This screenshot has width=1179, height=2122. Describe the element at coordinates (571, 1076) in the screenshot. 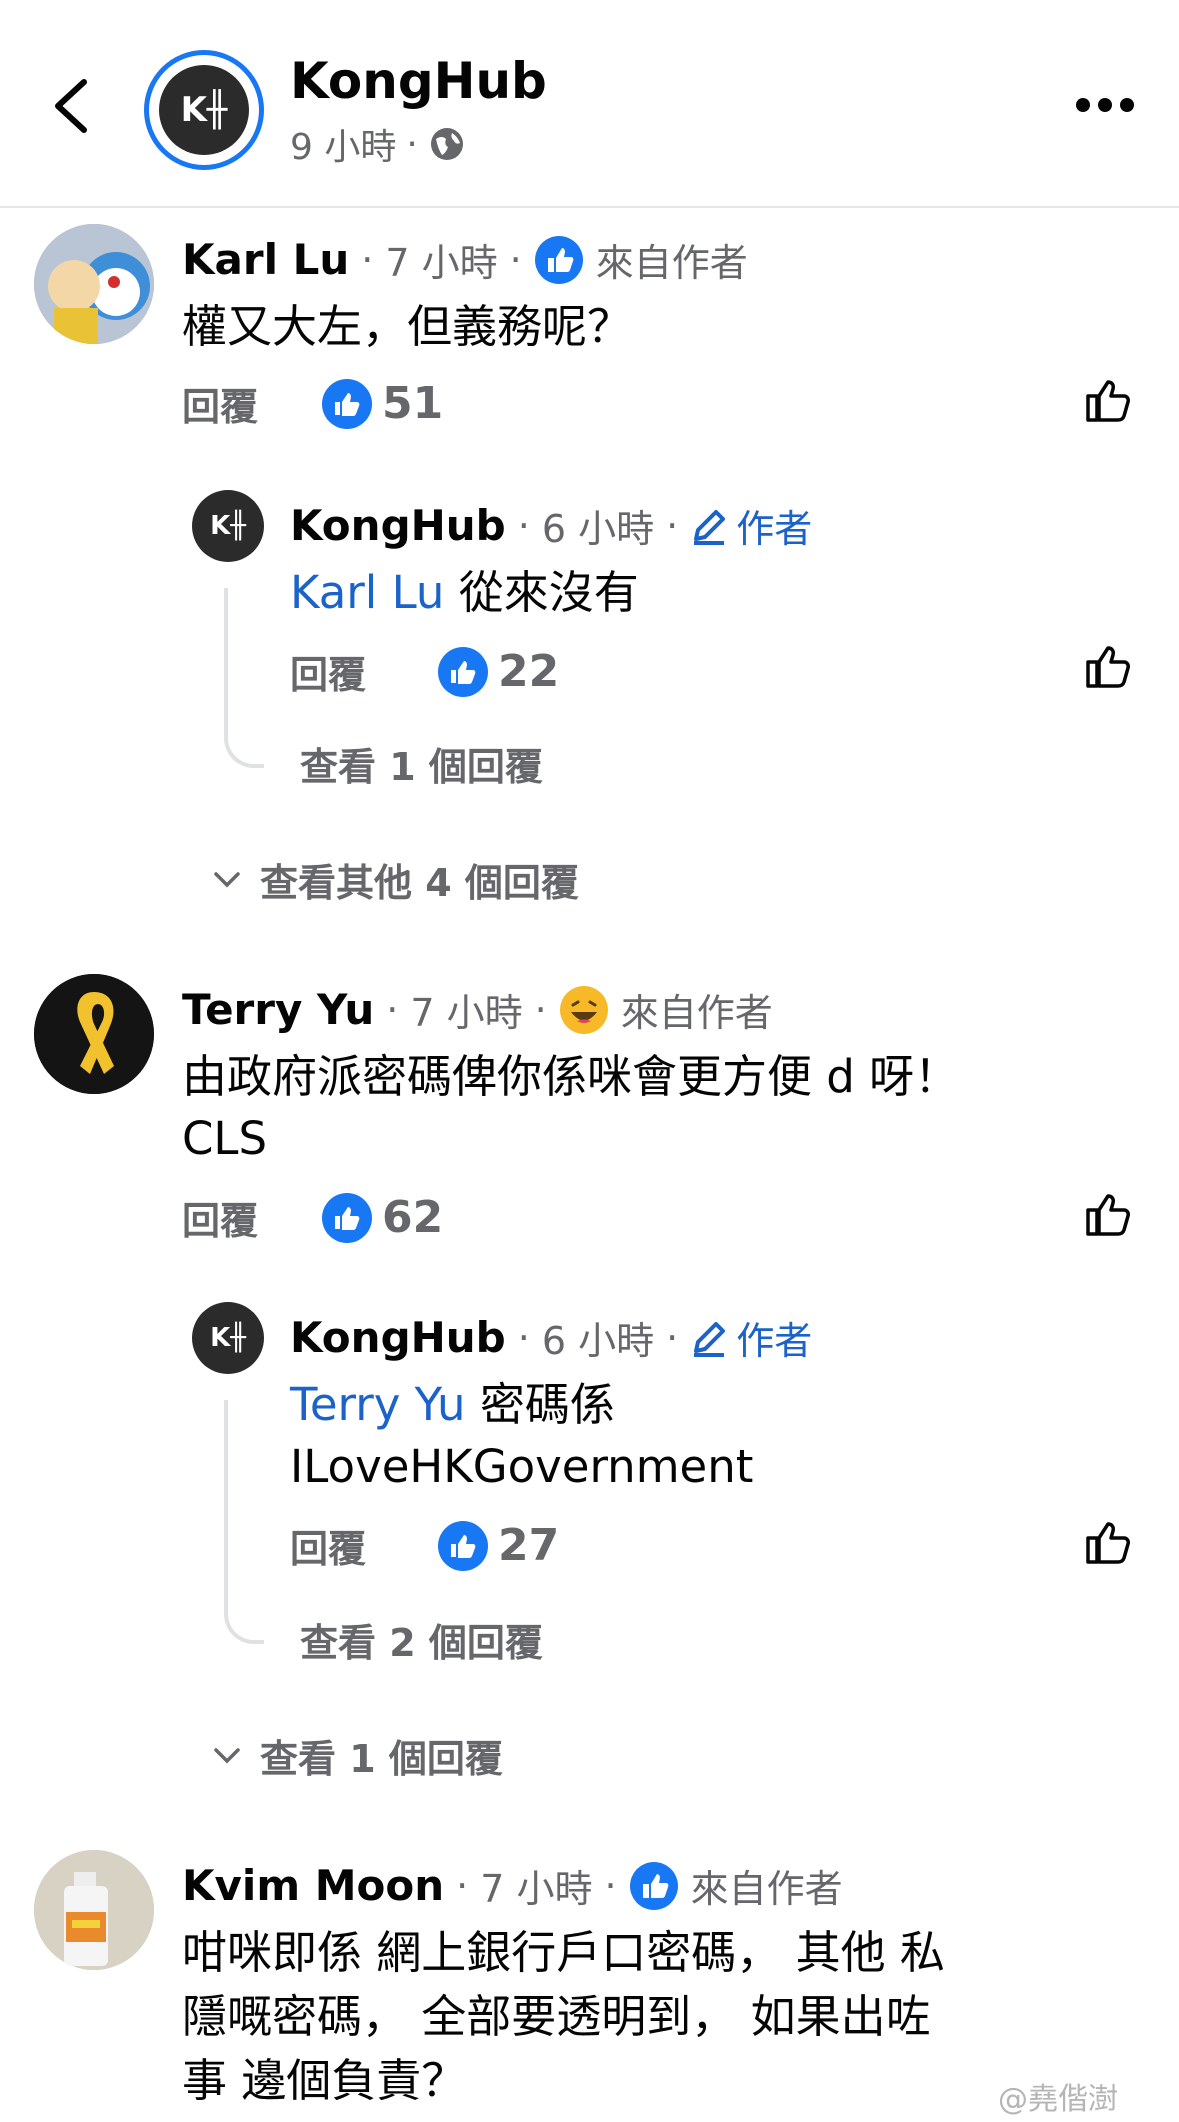

I see `comment-text-line: 由政府派密碼俾你係咪會更方便 d 呀！` at that location.